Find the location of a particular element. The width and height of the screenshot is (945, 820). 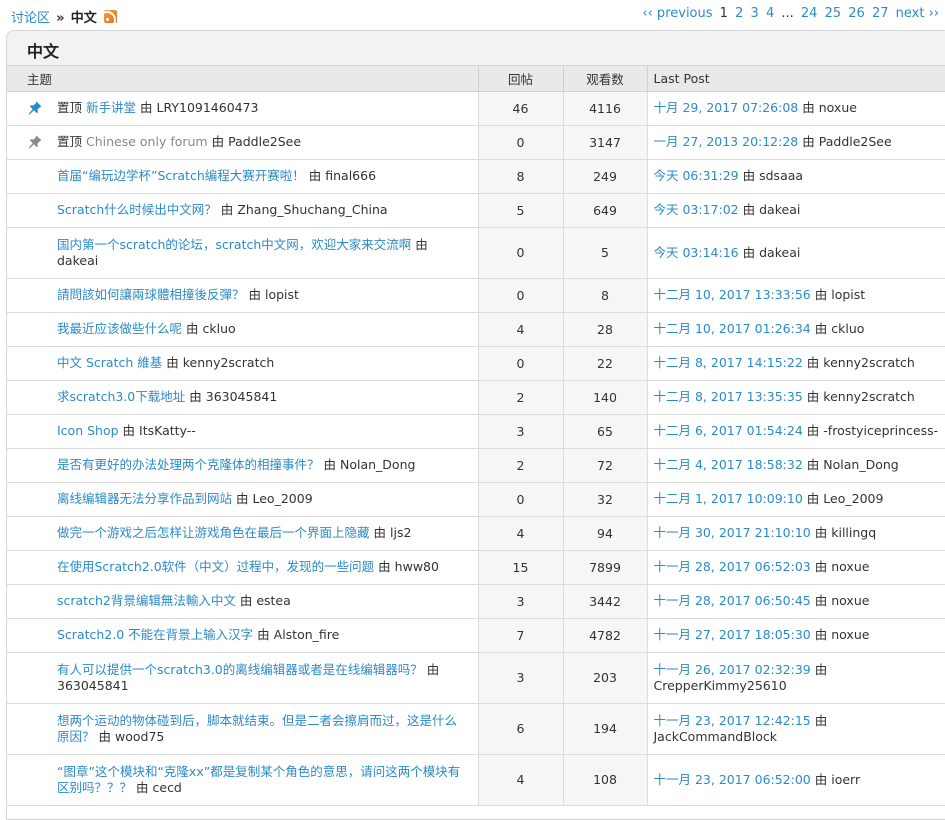

pagination-page-link: 25 is located at coordinates (833, 13).